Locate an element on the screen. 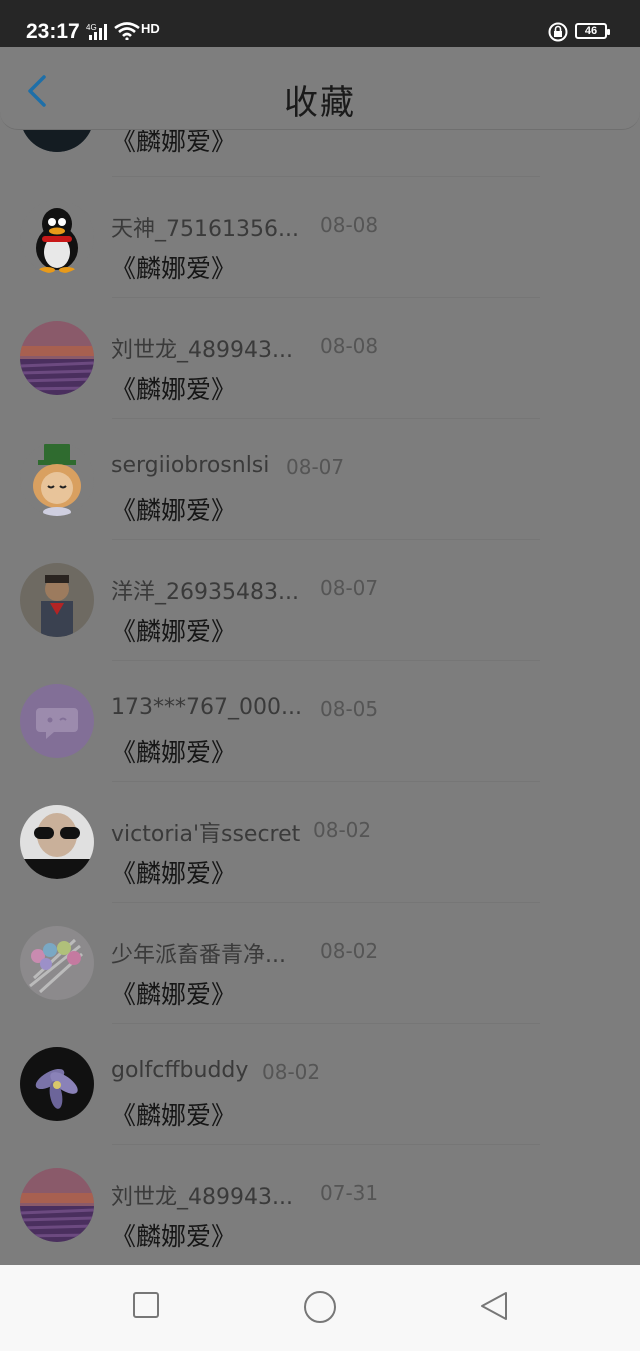  header-bar: 收藏 is located at coordinates (320, 88).